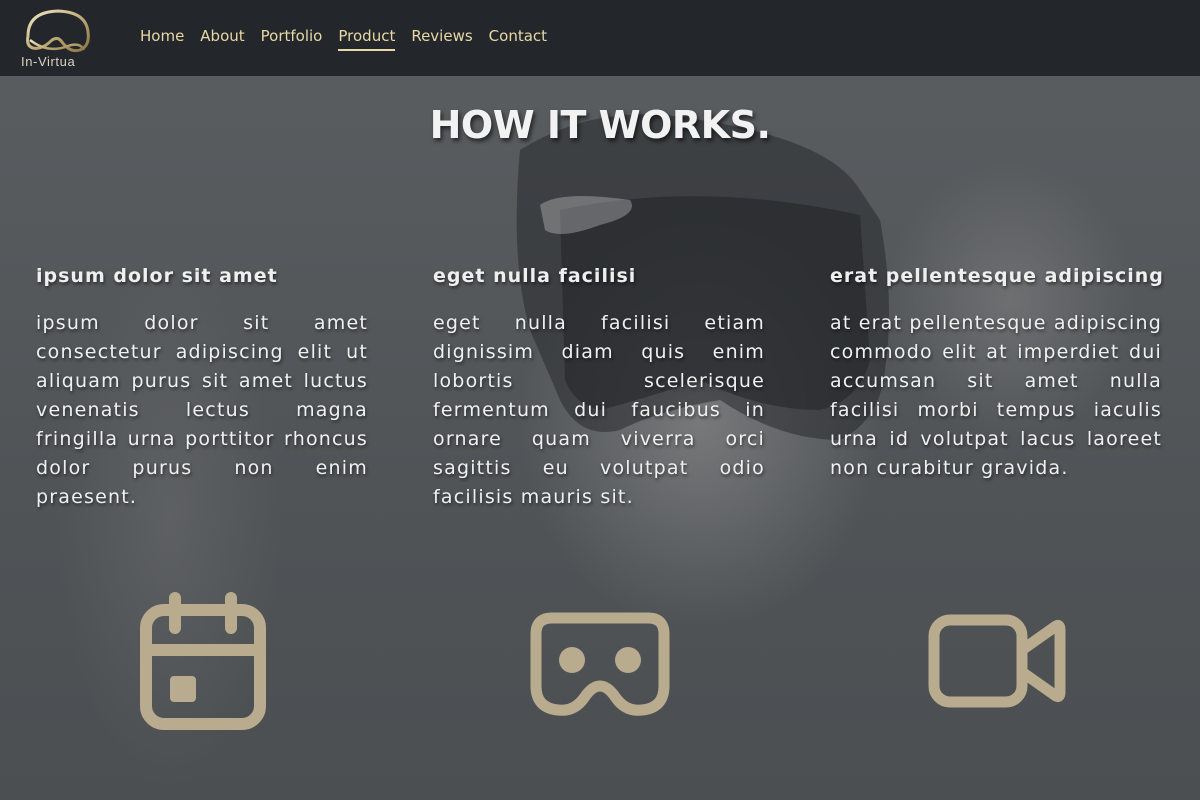 The image size is (1200, 800). I want to click on vr-headset-icon, so click(600, 664).